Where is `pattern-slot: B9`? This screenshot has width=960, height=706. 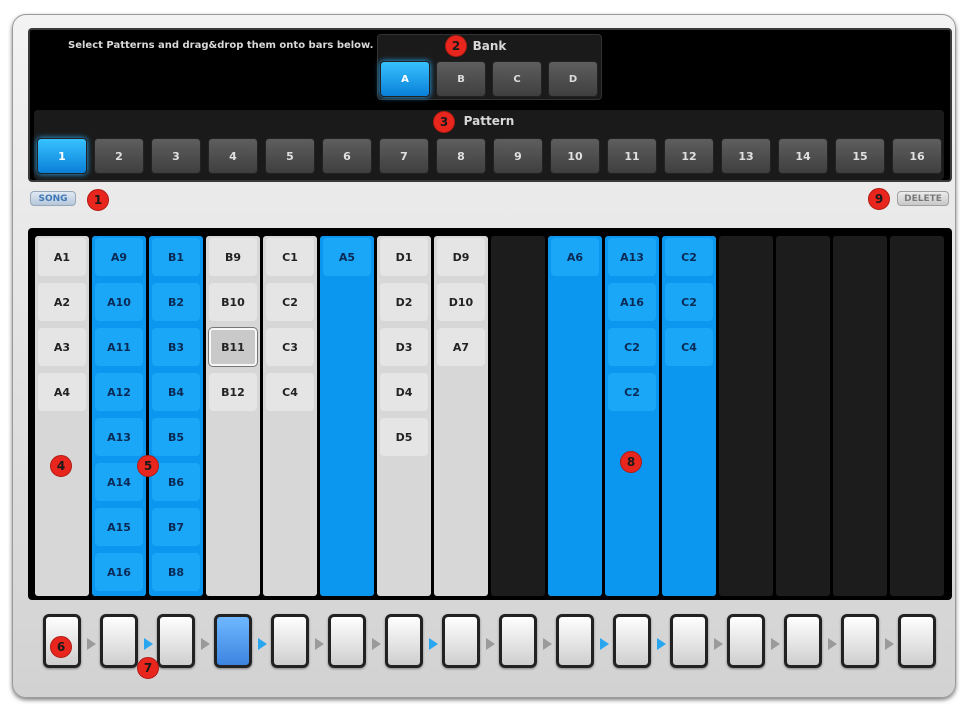 pattern-slot: B9 is located at coordinates (233, 257).